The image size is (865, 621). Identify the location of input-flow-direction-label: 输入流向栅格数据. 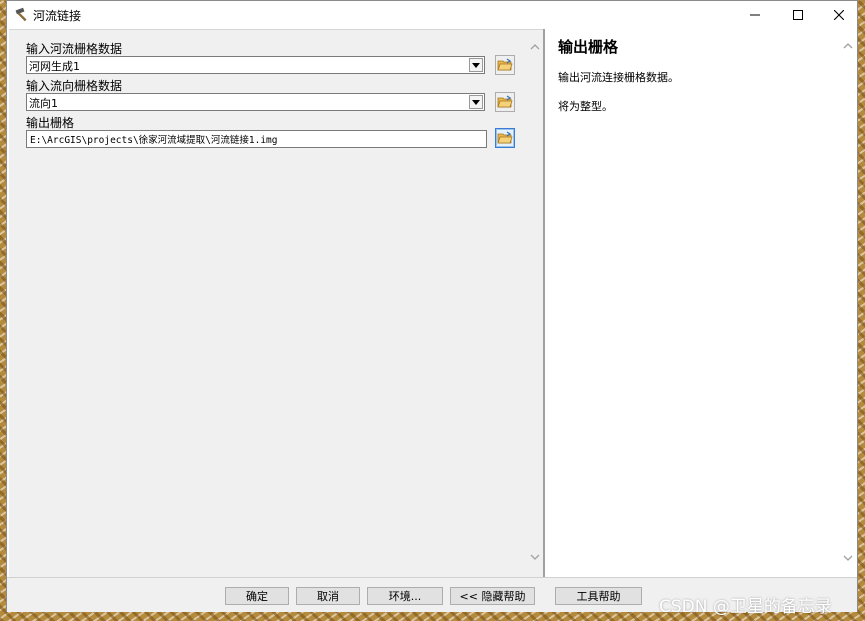
(74, 86).